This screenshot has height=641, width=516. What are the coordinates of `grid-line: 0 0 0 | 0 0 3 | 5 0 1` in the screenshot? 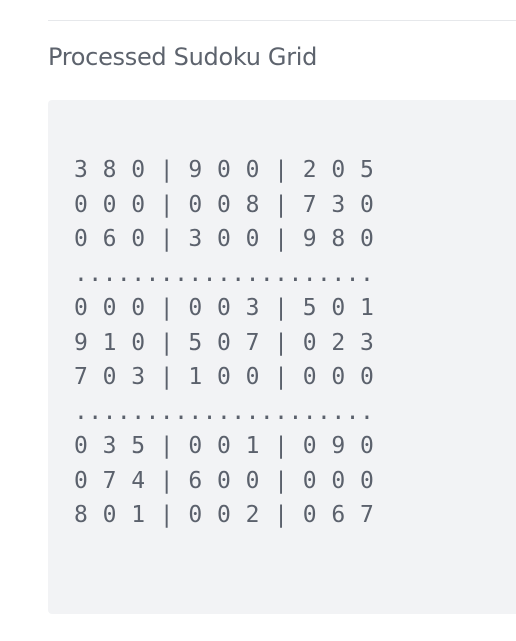 It's located at (224, 308).